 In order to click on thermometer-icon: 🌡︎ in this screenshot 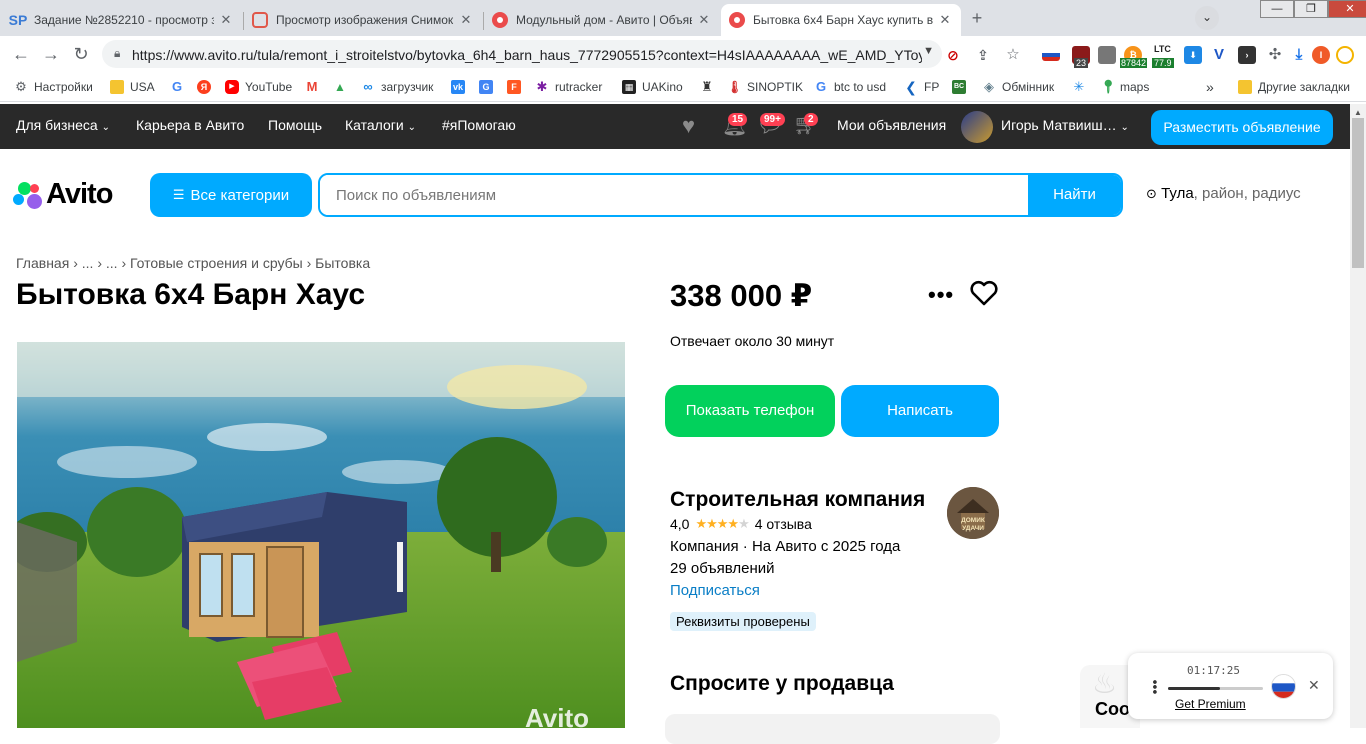, I will do `click(735, 87)`.